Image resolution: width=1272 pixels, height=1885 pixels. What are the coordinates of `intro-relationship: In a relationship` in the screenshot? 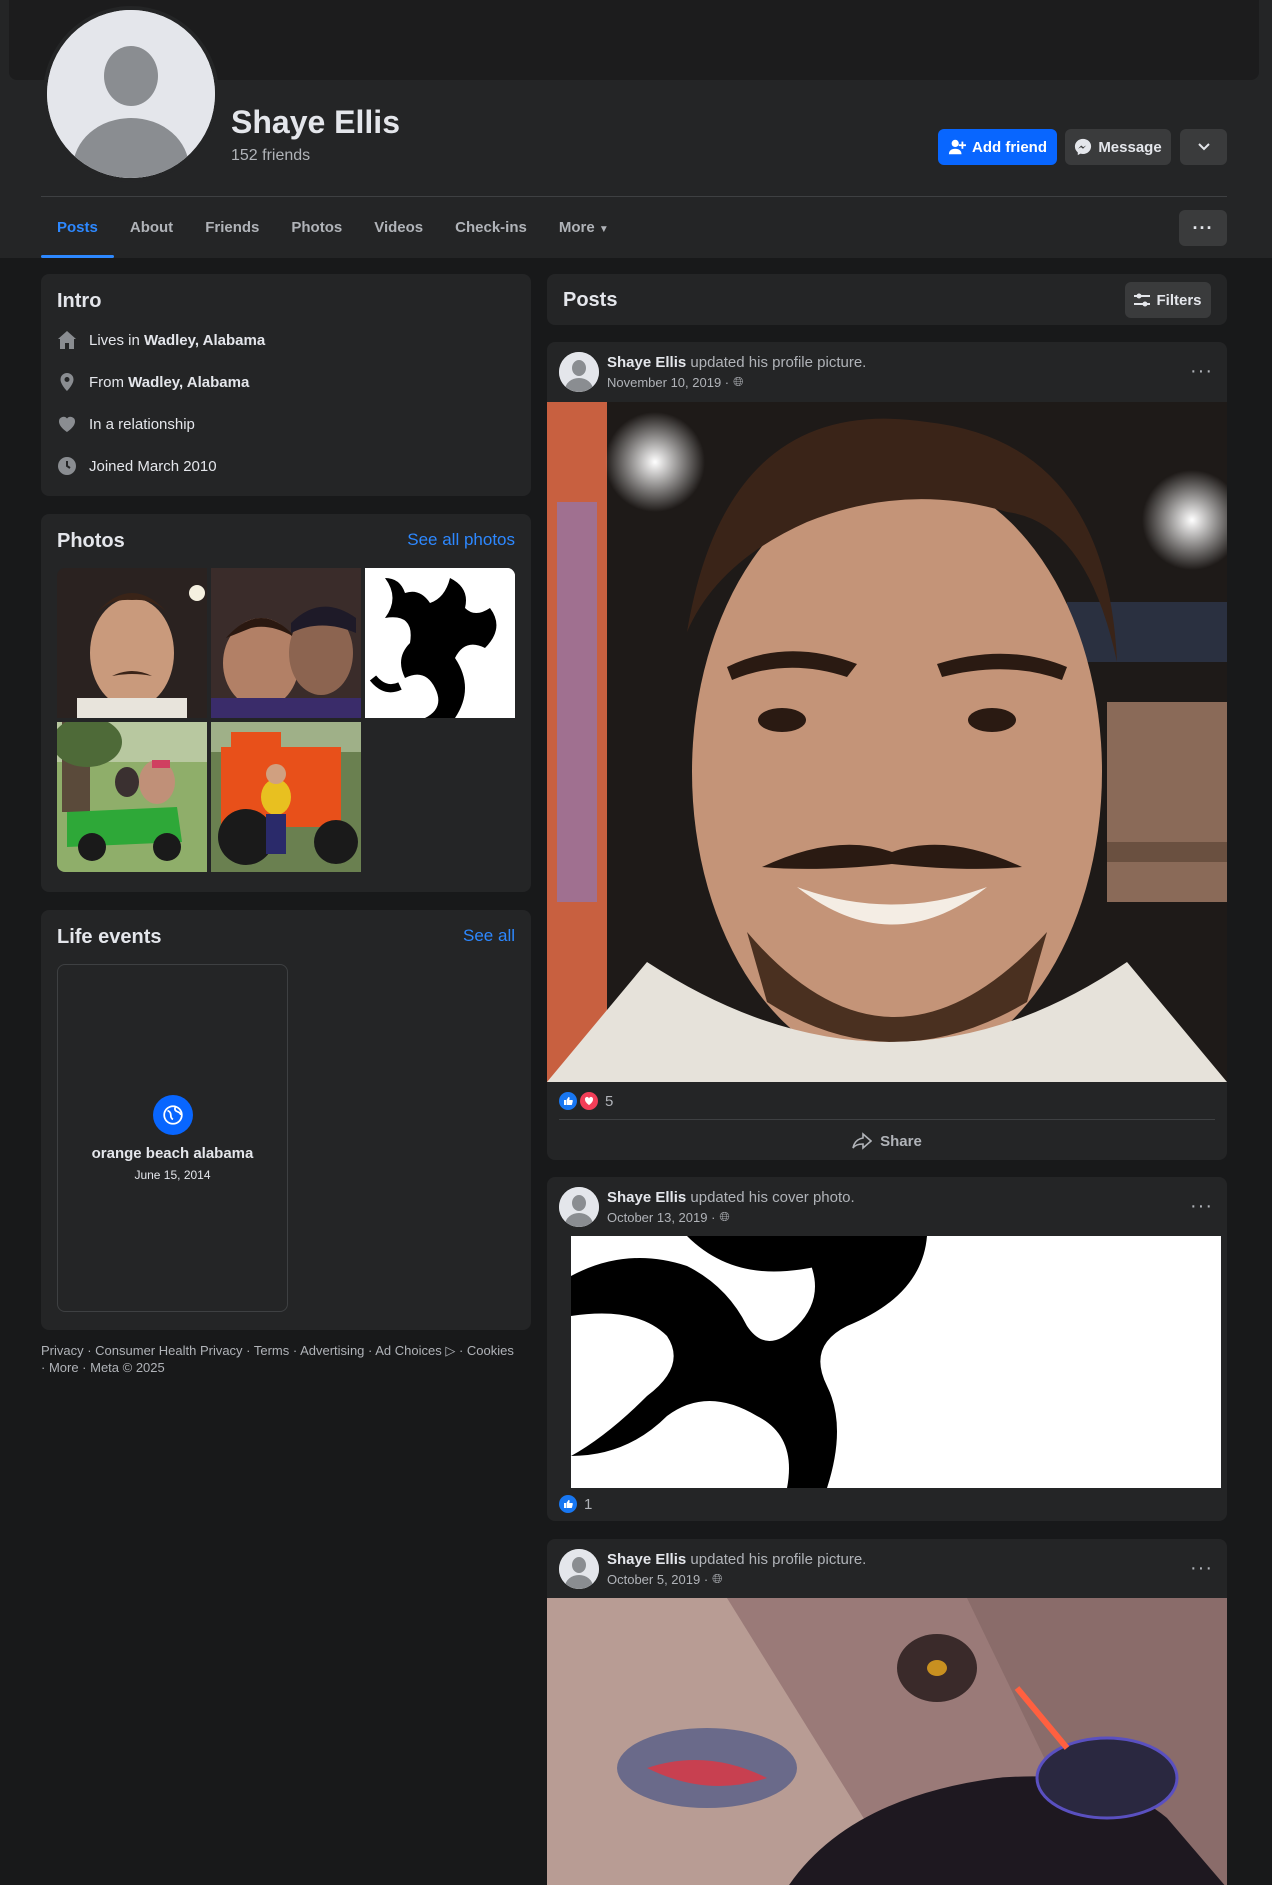 It's located at (126, 424).